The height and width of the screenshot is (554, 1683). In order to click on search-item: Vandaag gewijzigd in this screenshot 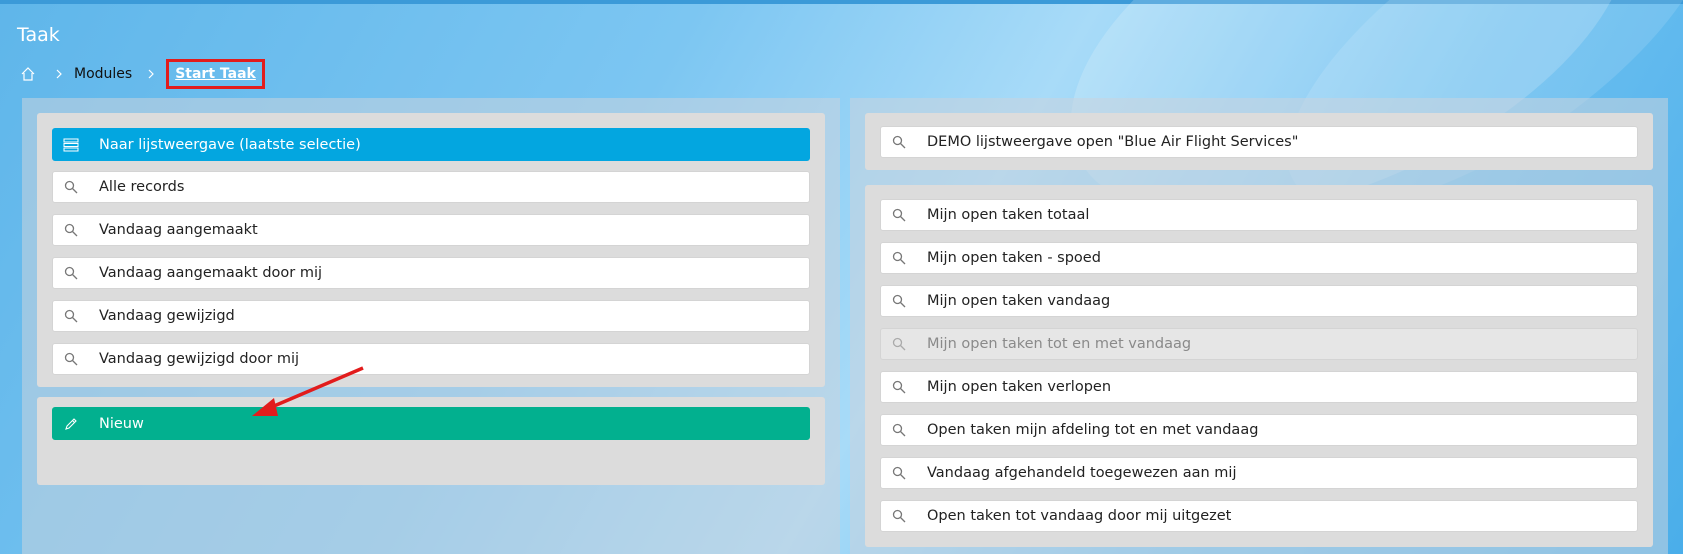, I will do `click(431, 316)`.